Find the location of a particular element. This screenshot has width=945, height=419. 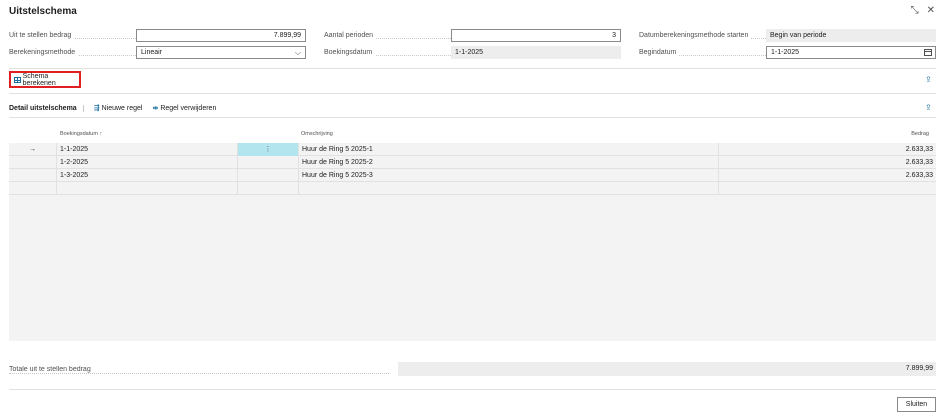

close-button: Sluiten is located at coordinates (916, 404).